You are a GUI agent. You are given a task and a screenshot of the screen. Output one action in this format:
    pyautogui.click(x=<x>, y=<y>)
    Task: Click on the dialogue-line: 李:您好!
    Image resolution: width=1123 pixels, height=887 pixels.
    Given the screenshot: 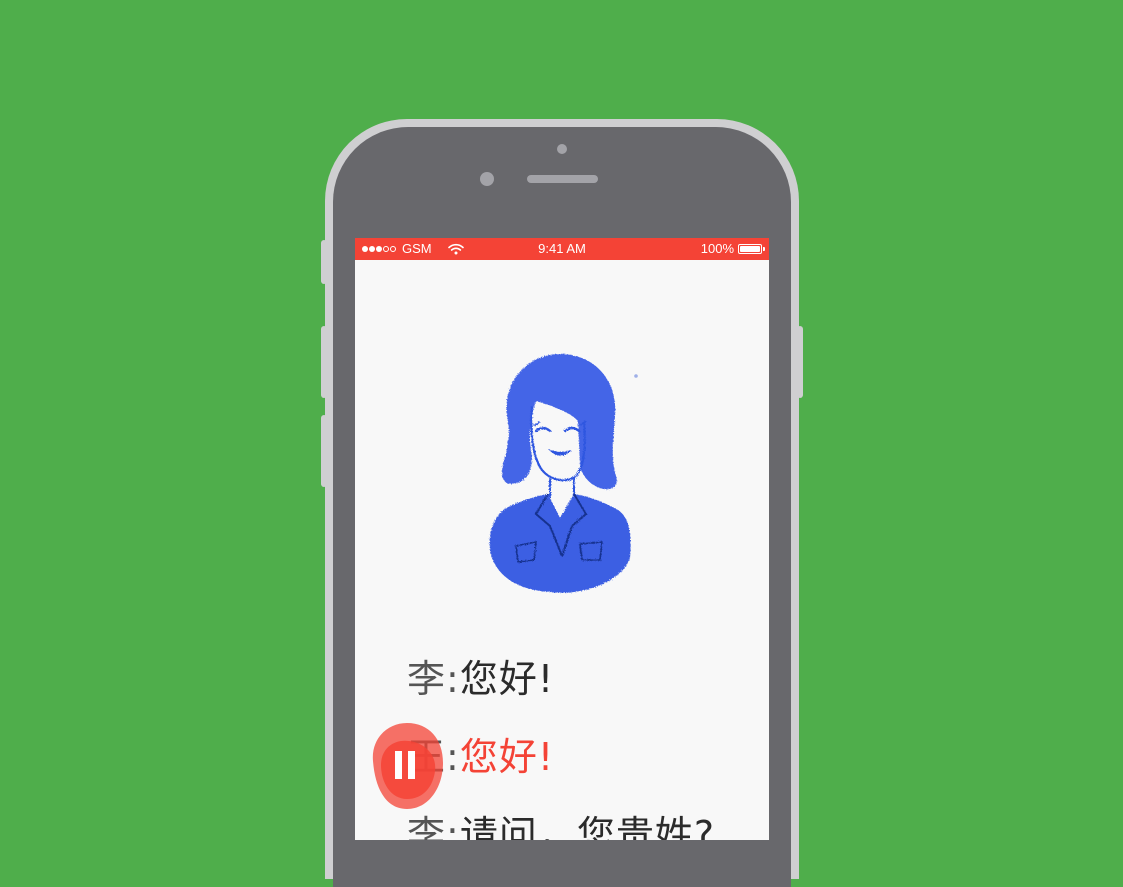 What is the action you would take?
    pyautogui.click(x=480, y=679)
    